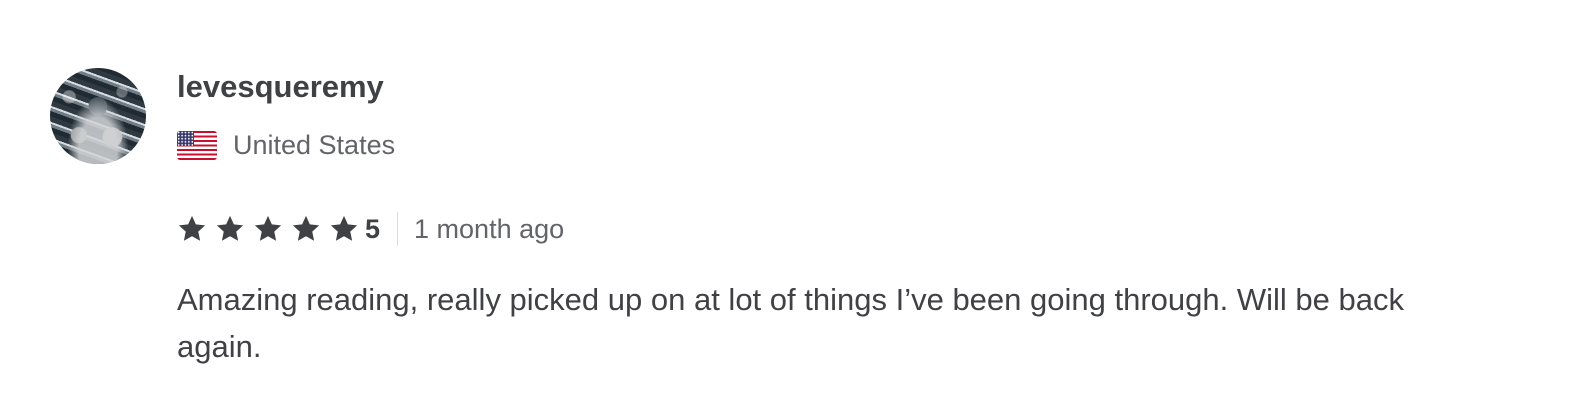 This screenshot has height=405, width=1578. Describe the element at coordinates (314, 145) in the screenshot. I see `country-label: United States` at that location.